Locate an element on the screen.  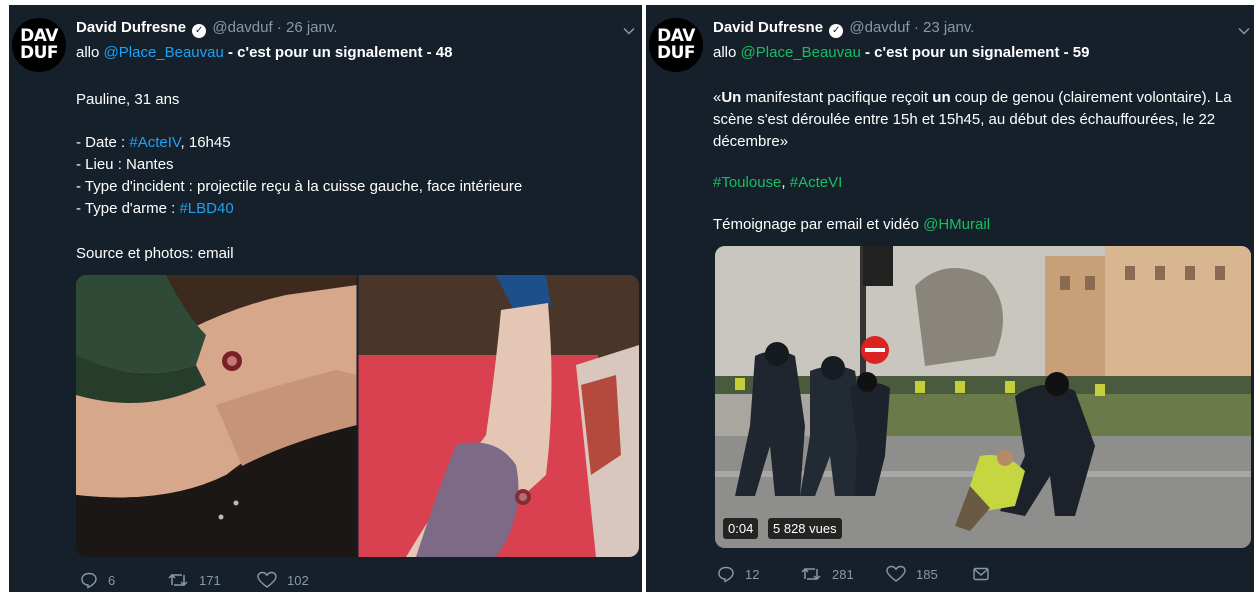
signalement-title: - c'est pour un signalement - 59 is located at coordinates (975, 52).